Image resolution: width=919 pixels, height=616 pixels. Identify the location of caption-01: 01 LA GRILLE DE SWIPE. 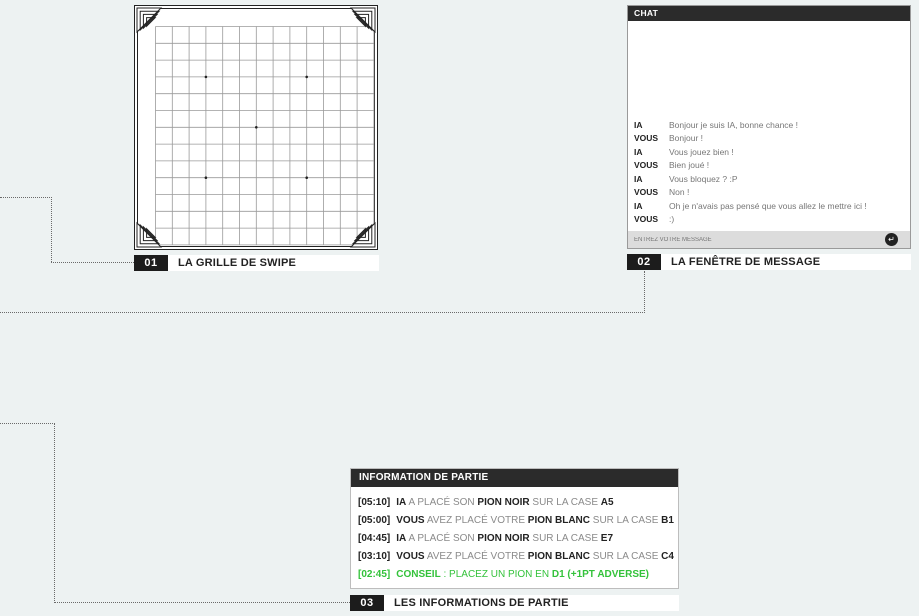
(256, 263).